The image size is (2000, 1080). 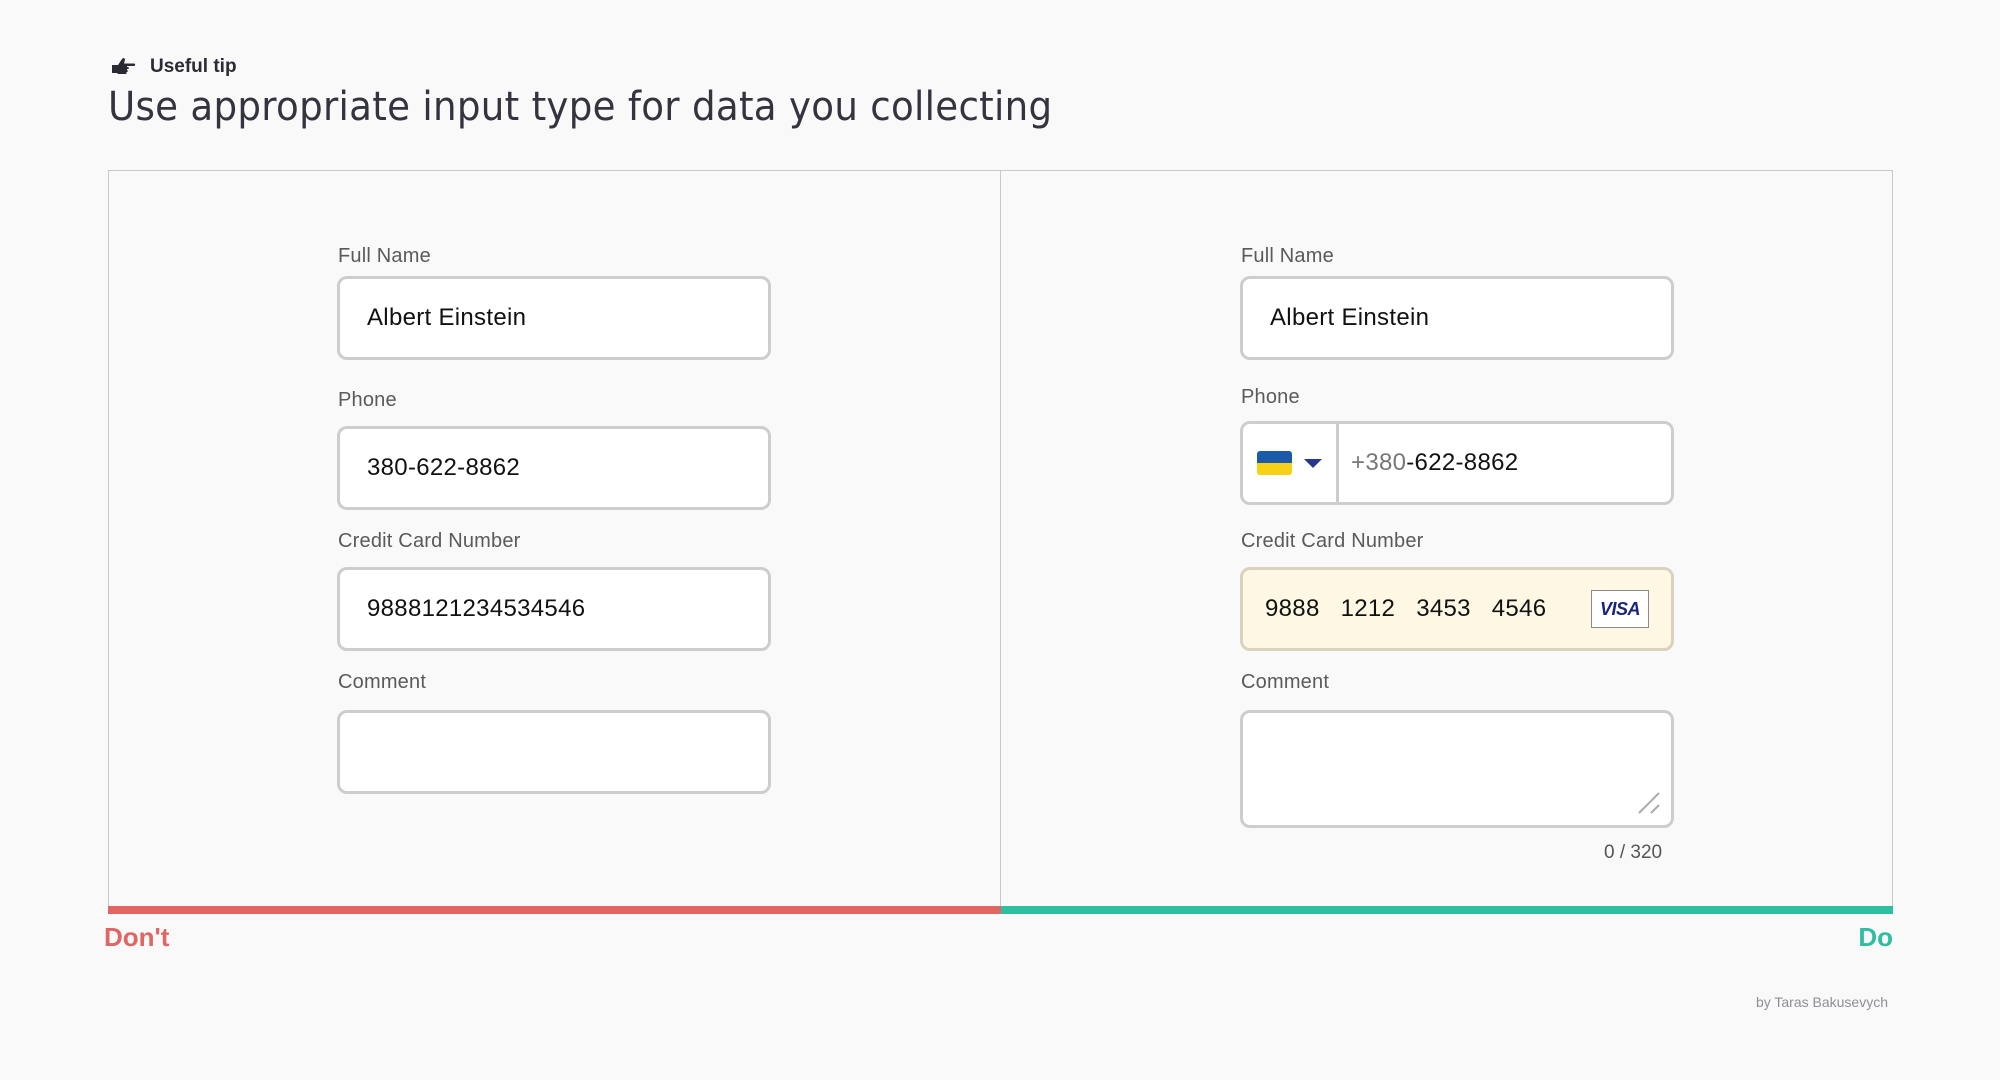 What do you see at coordinates (1649, 803) in the screenshot?
I see `resize-handle-icon` at bounding box center [1649, 803].